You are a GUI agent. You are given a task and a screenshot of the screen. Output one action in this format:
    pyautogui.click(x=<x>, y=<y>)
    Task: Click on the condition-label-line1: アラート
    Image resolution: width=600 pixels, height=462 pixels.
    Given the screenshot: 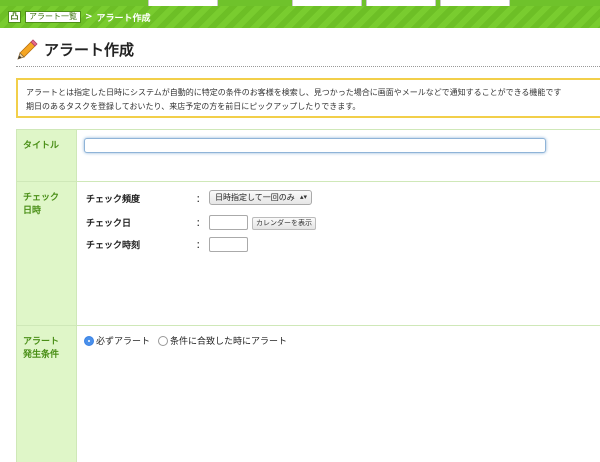 What is the action you would take?
    pyautogui.click(x=41, y=342)
    